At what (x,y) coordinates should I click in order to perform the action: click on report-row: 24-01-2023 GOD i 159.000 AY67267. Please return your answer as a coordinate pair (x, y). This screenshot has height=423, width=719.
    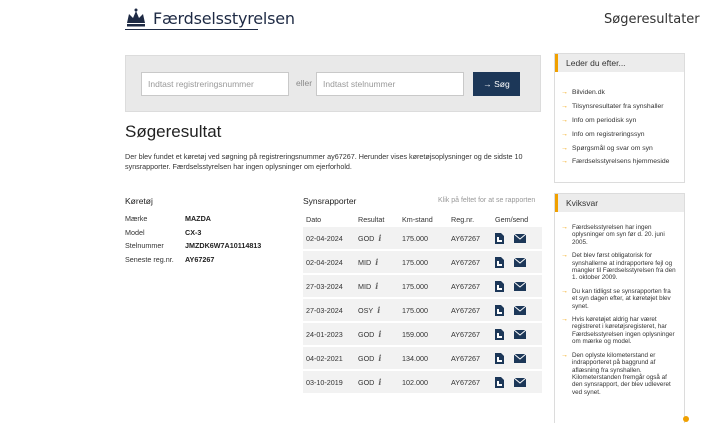
    Looking at the image, I should click on (422, 335).